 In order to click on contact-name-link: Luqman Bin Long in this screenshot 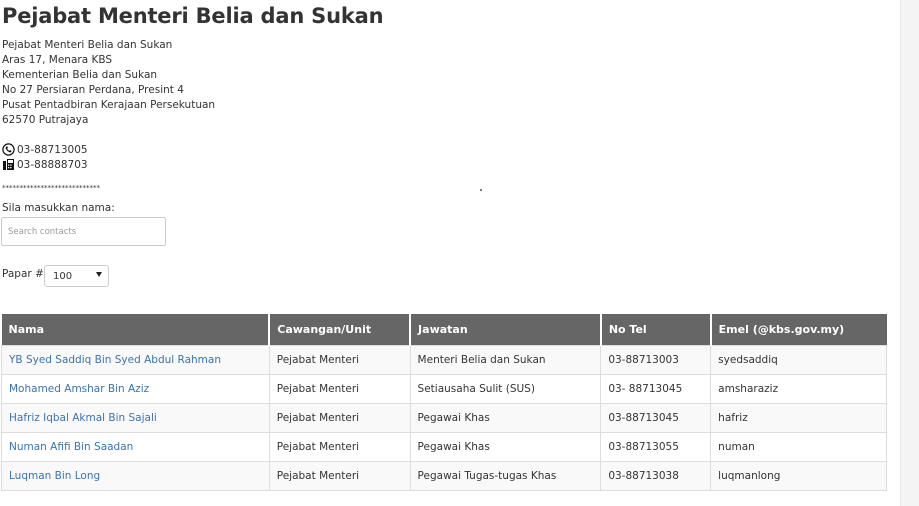, I will do `click(54, 476)`.